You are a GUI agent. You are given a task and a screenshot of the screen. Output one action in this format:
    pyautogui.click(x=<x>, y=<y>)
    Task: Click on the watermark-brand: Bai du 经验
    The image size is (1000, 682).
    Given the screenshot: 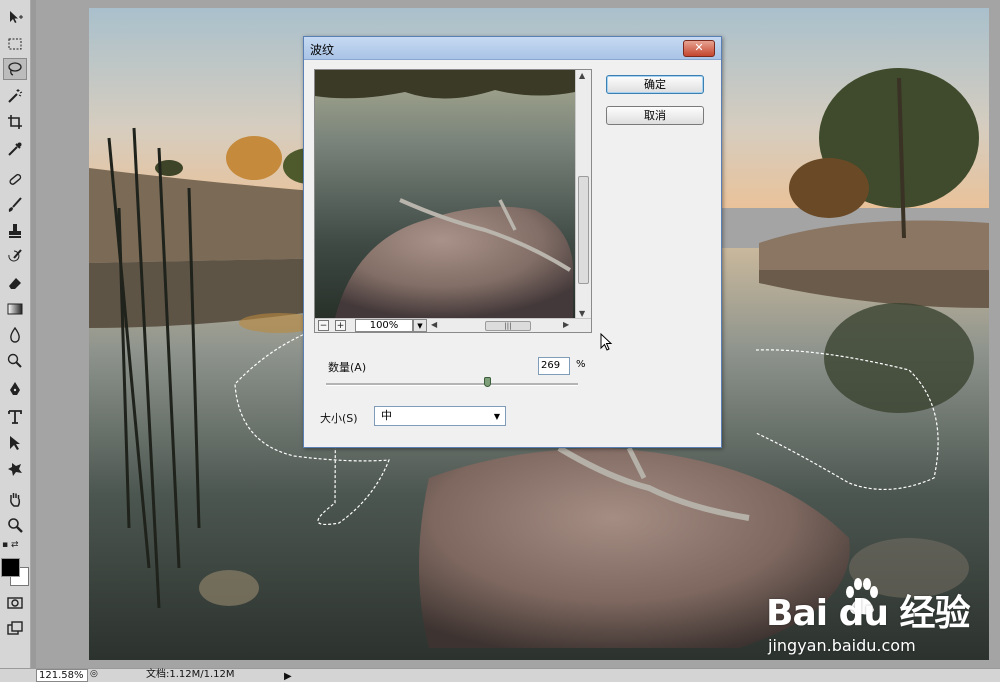 What is the action you would take?
    pyautogui.click(x=868, y=613)
    